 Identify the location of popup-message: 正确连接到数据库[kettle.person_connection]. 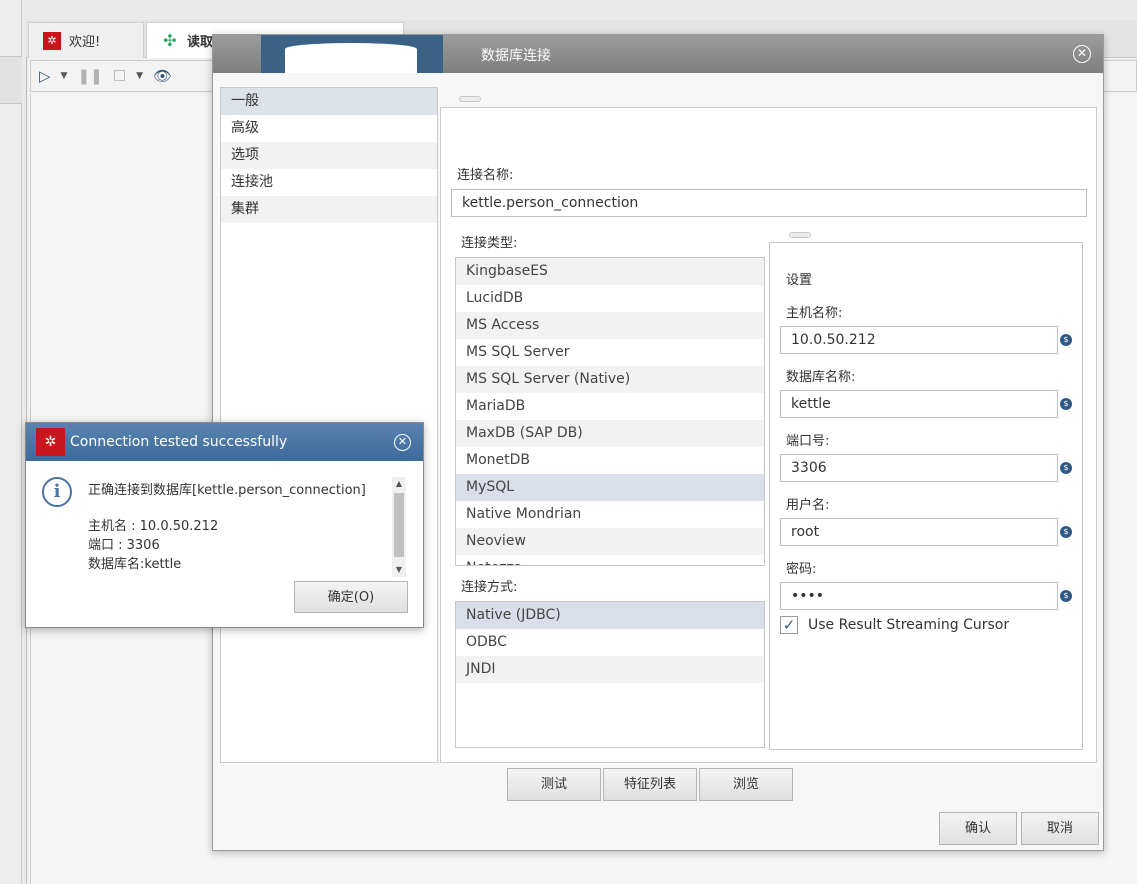
(227, 490).